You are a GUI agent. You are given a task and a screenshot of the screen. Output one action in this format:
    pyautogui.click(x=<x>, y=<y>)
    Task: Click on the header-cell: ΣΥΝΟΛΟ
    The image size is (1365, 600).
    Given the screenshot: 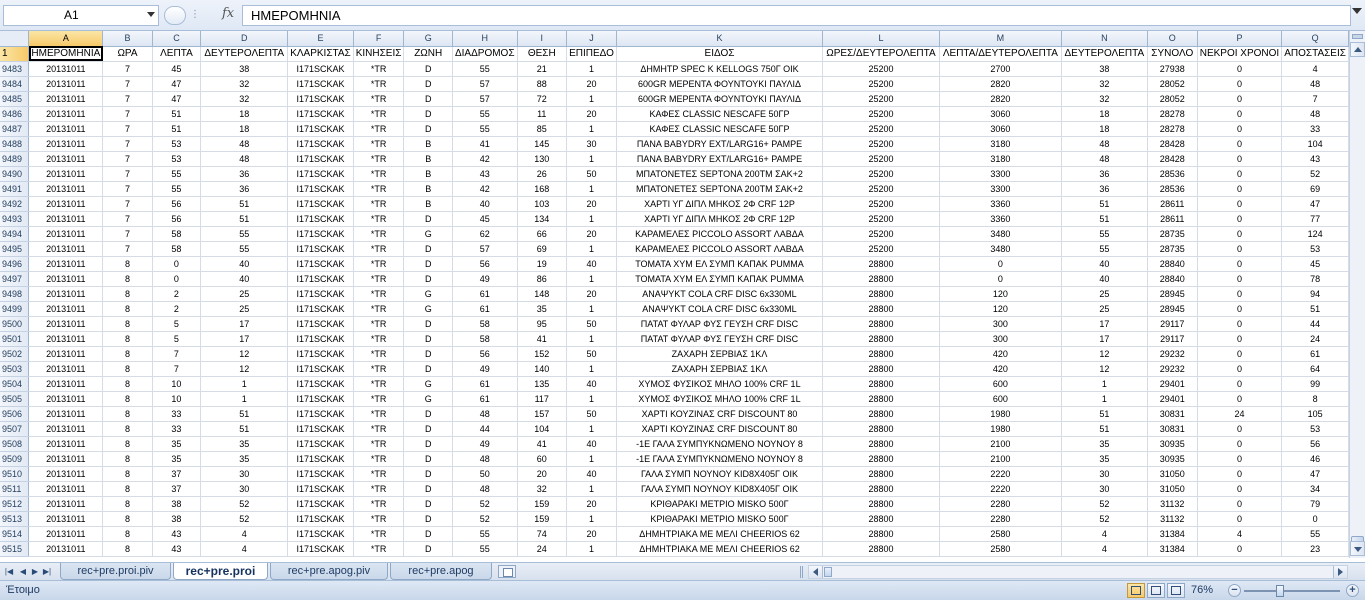 What is the action you would take?
    pyautogui.click(x=1172, y=54)
    